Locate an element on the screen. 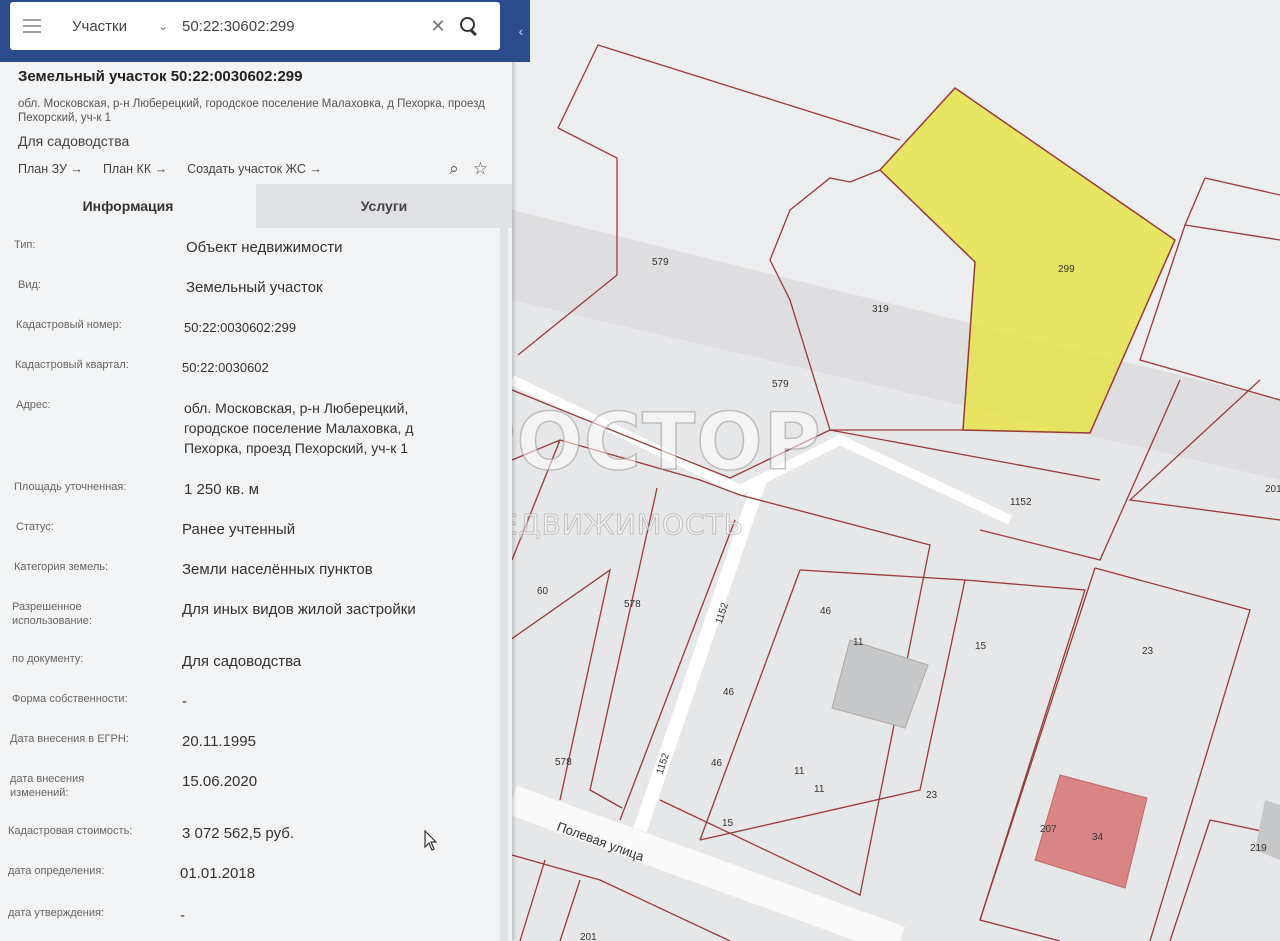  info-label: Площадь уточненная: is located at coordinates (70, 487).